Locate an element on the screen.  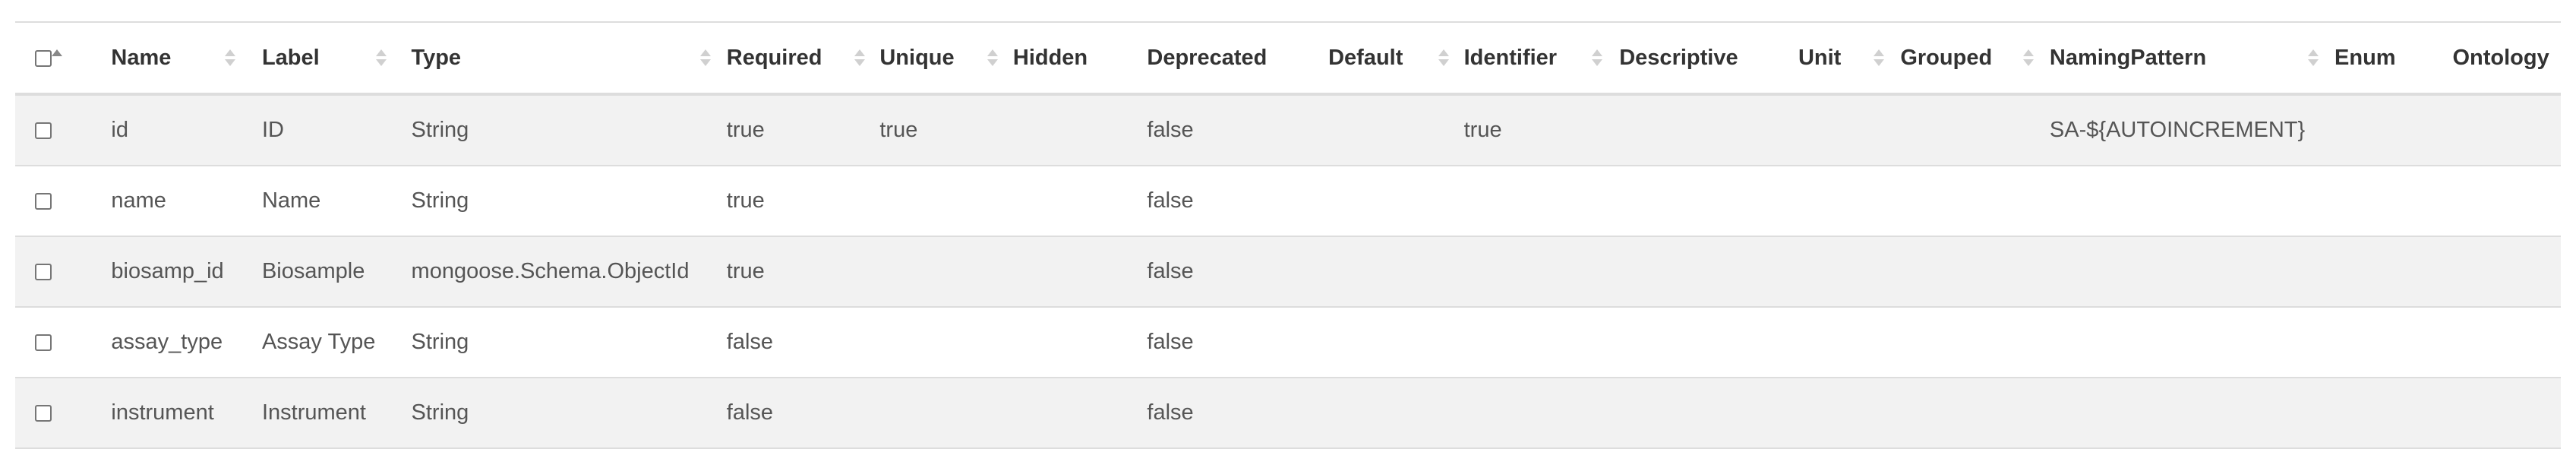
column-header-type: Type is located at coordinates (569, 58).